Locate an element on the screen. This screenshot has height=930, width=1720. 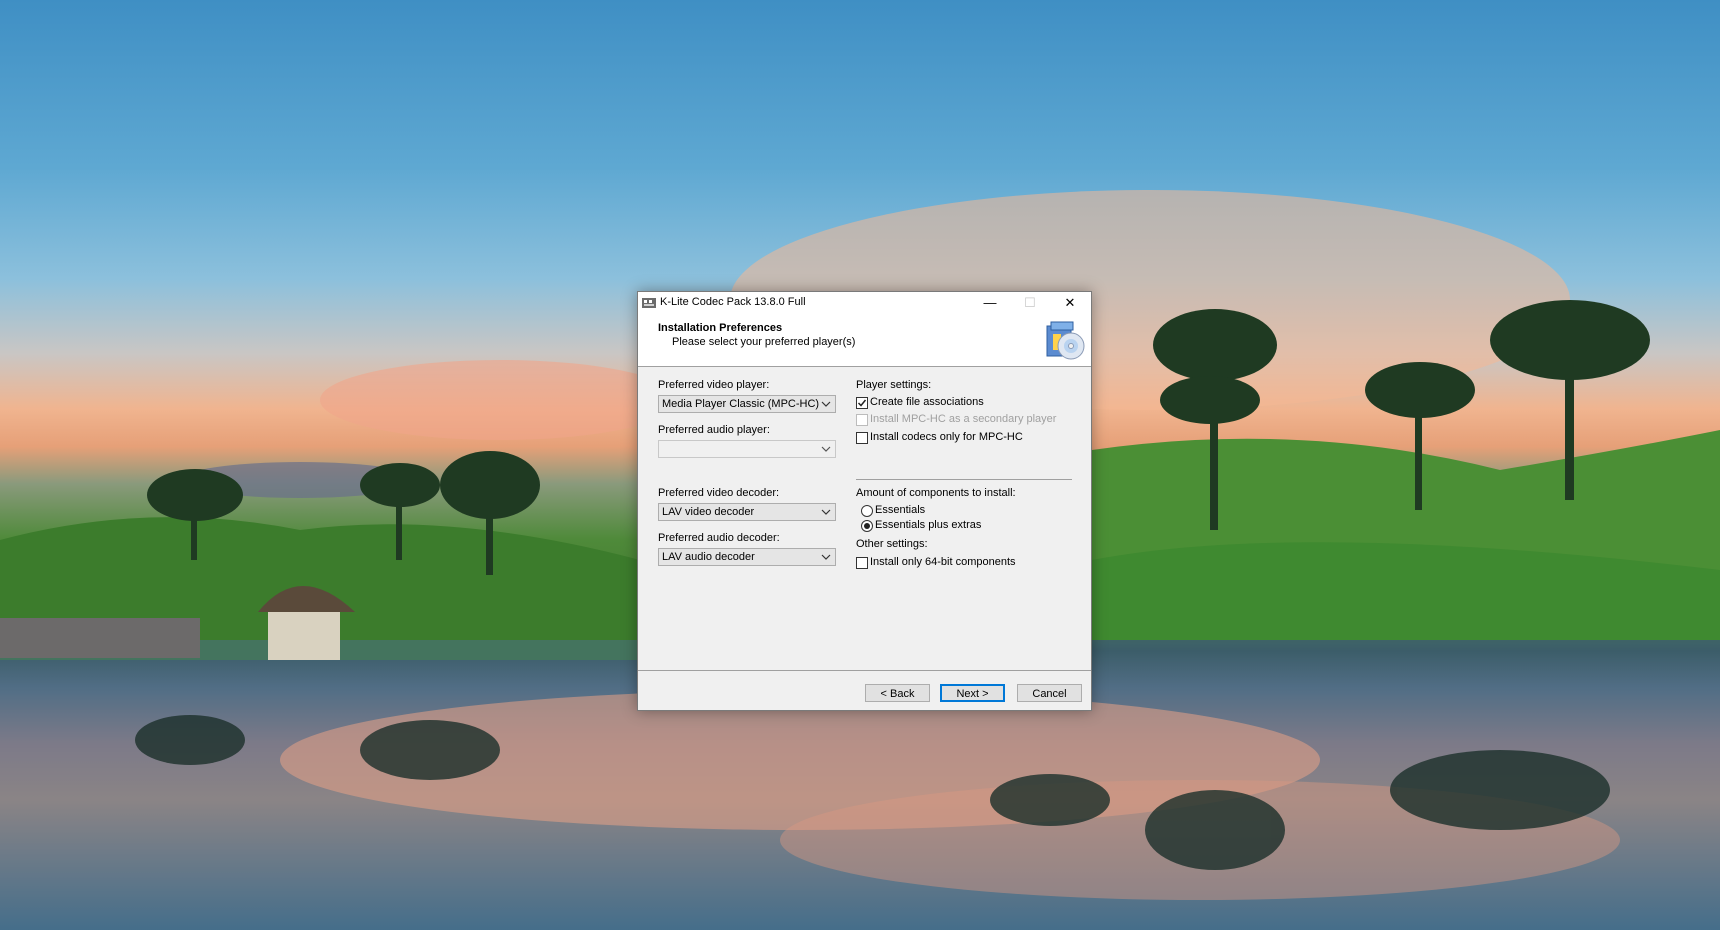
audio-player-label: Preferred audio player: is located at coordinates (714, 430).